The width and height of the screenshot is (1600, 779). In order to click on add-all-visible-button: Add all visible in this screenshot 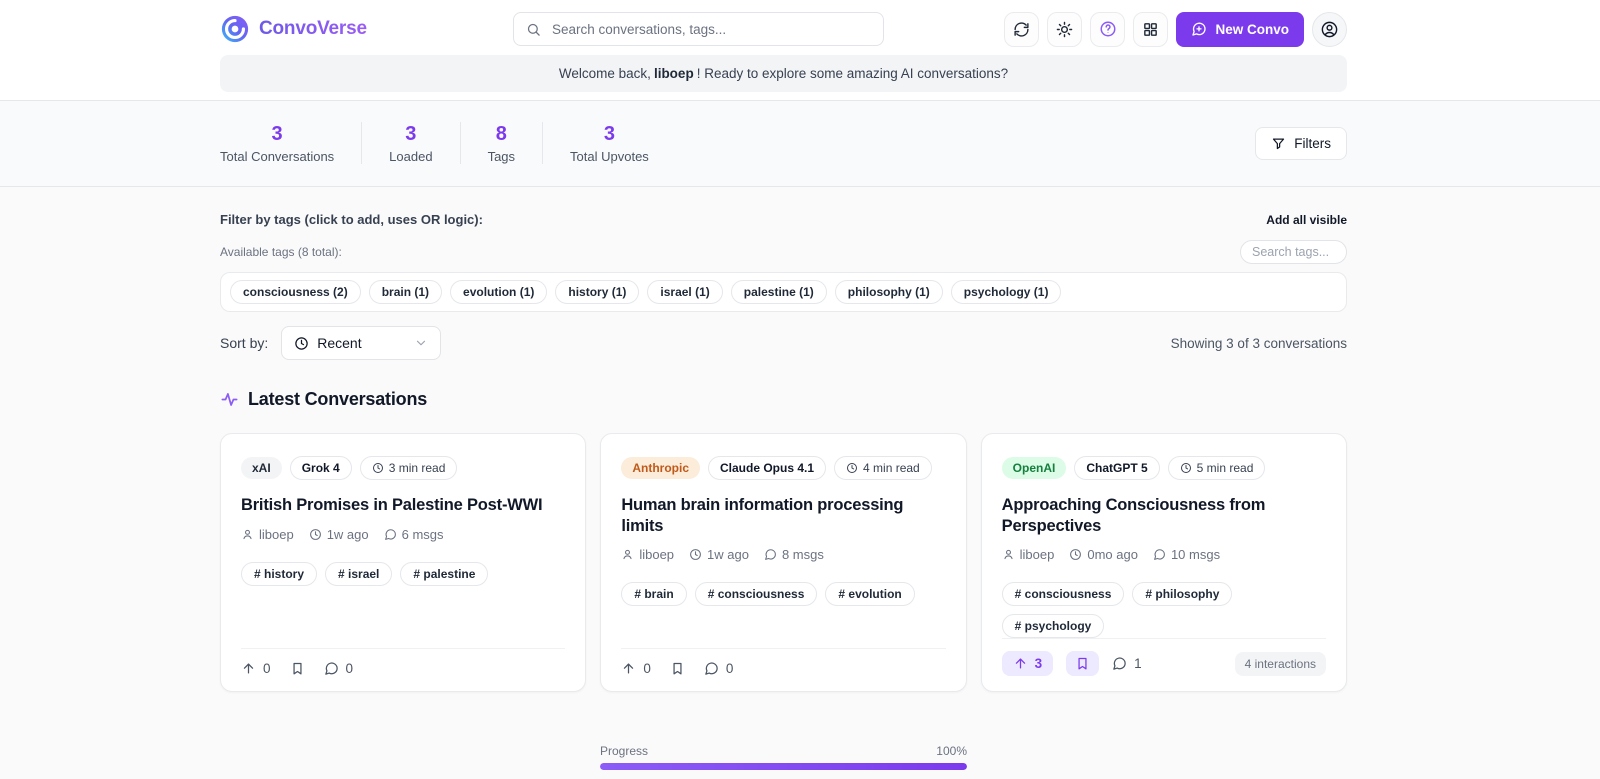, I will do `click(1306, 220)`.